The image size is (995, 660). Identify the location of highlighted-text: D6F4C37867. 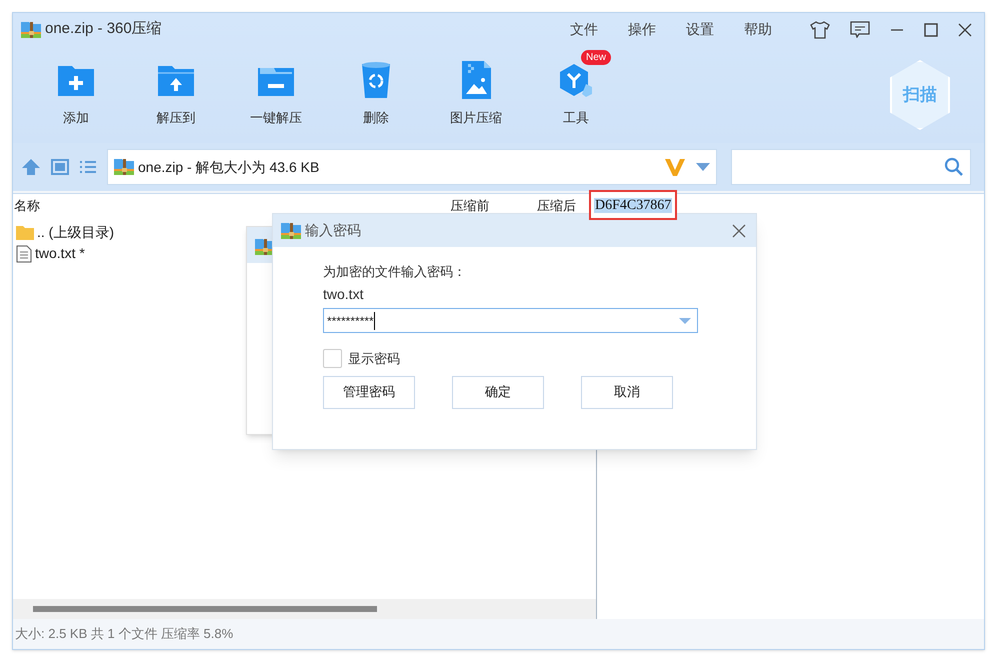
(633, 205).